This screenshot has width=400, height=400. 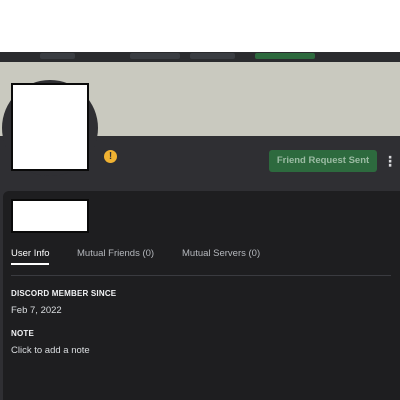 I want to click on warning-icon: !, so click(x=110, y=156).